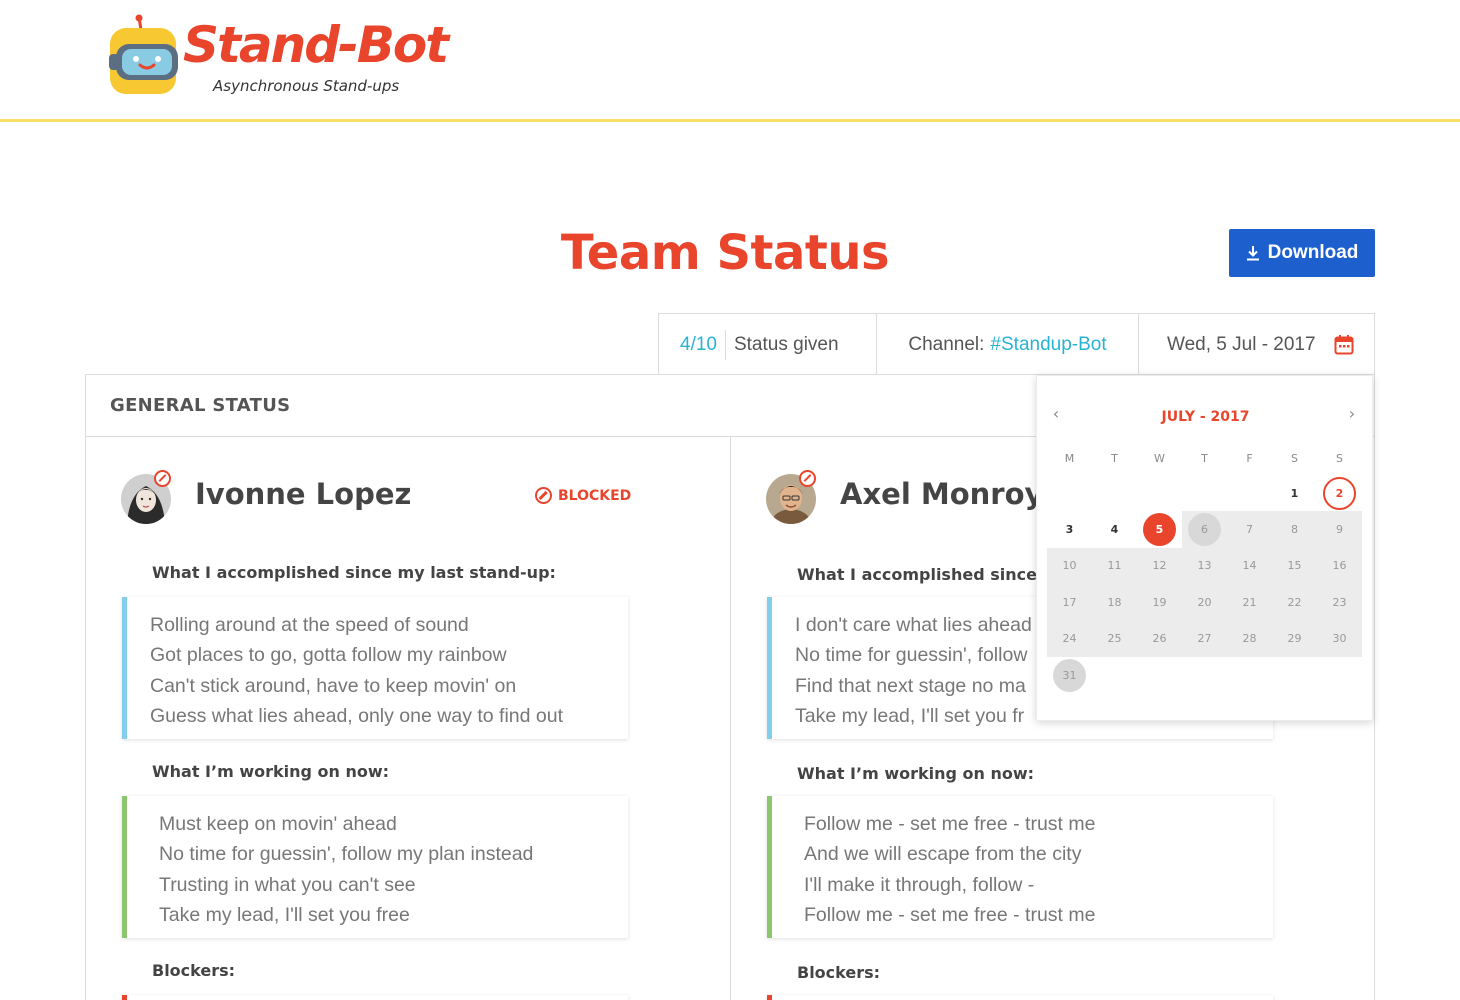 The width and height of the screenshot is (1460, 1000). I want to click on blocked-icon, so click(543, 495).